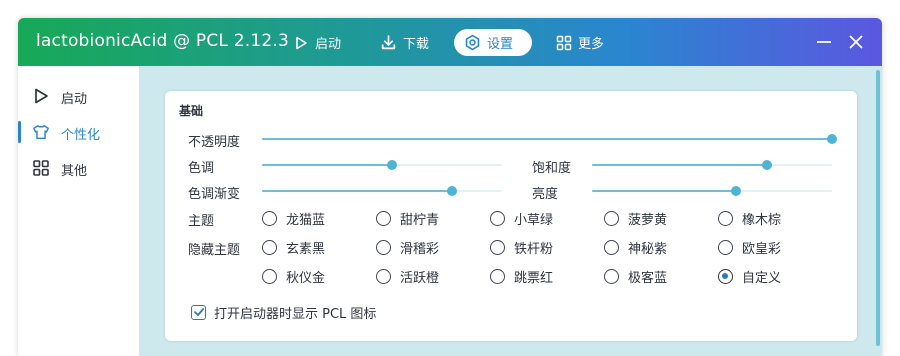 This screenshot has width=900, height=356. I want to click on sidebar-item-other: 其他, so click(78, 168).